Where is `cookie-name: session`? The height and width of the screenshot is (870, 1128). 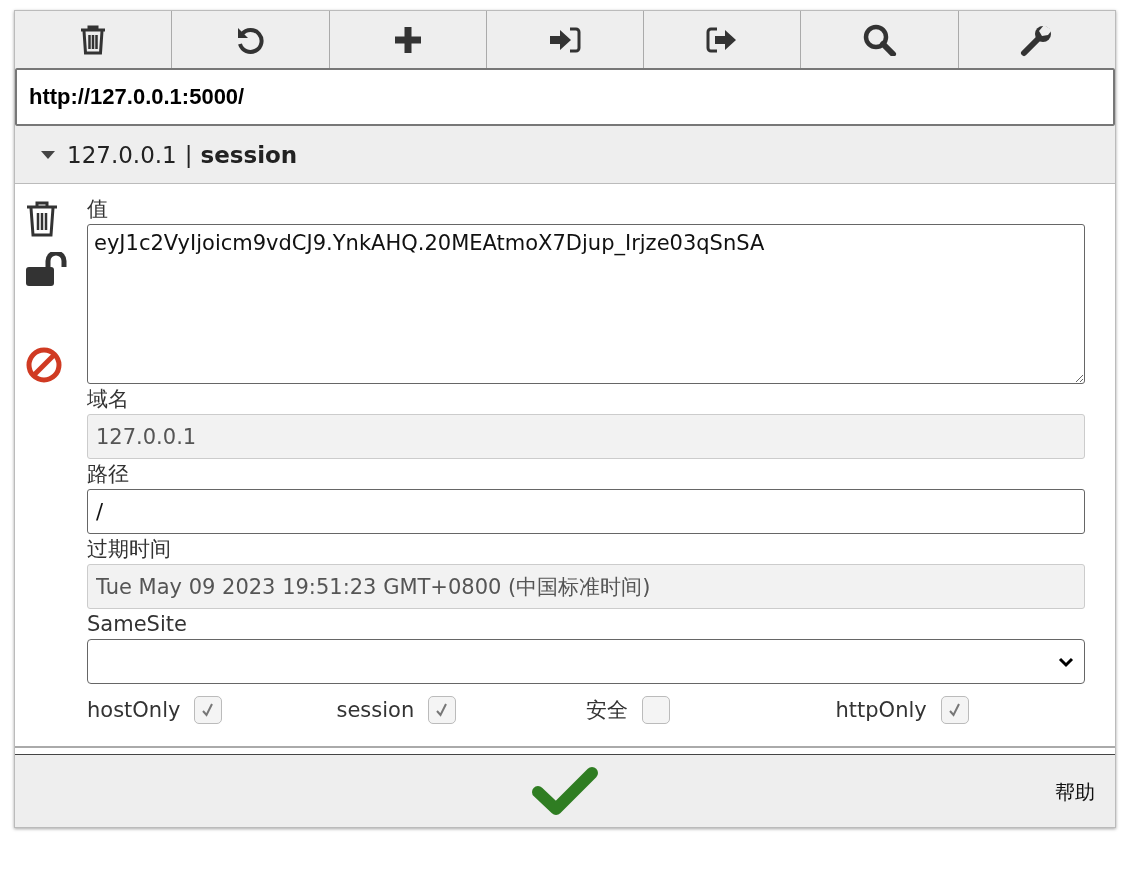 cookie-name: session is located at coordinates (249, 154).